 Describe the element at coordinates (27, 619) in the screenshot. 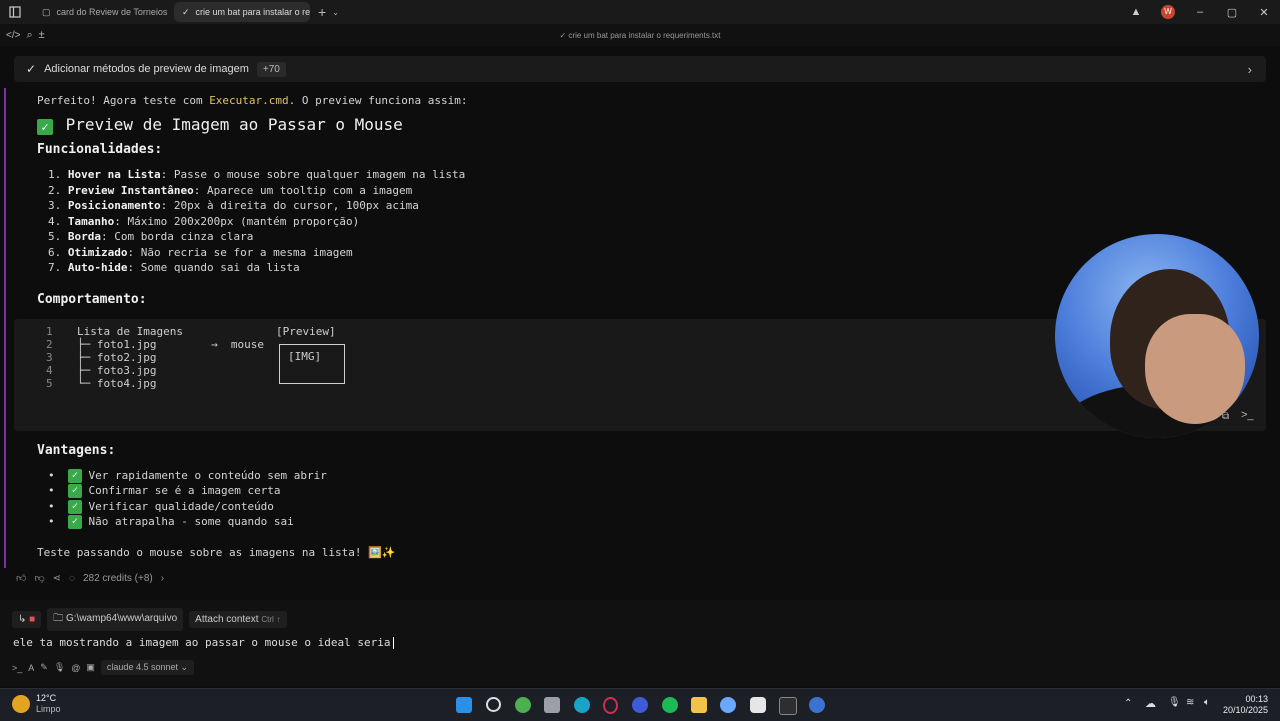

I see `stop-button: ↳ ■` at that location.